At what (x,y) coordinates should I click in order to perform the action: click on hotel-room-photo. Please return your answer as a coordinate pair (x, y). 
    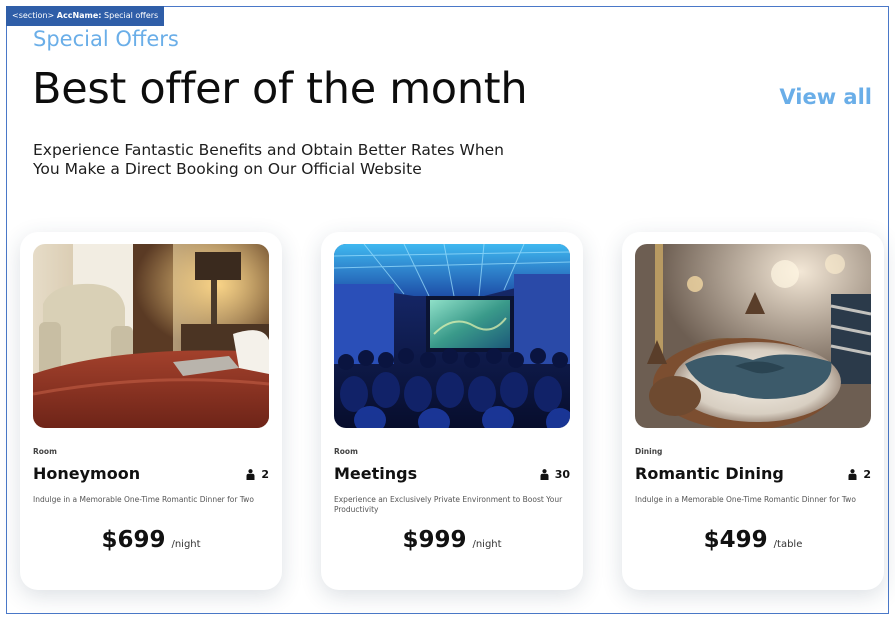
    Looking at the image, I should click on (151, 336).